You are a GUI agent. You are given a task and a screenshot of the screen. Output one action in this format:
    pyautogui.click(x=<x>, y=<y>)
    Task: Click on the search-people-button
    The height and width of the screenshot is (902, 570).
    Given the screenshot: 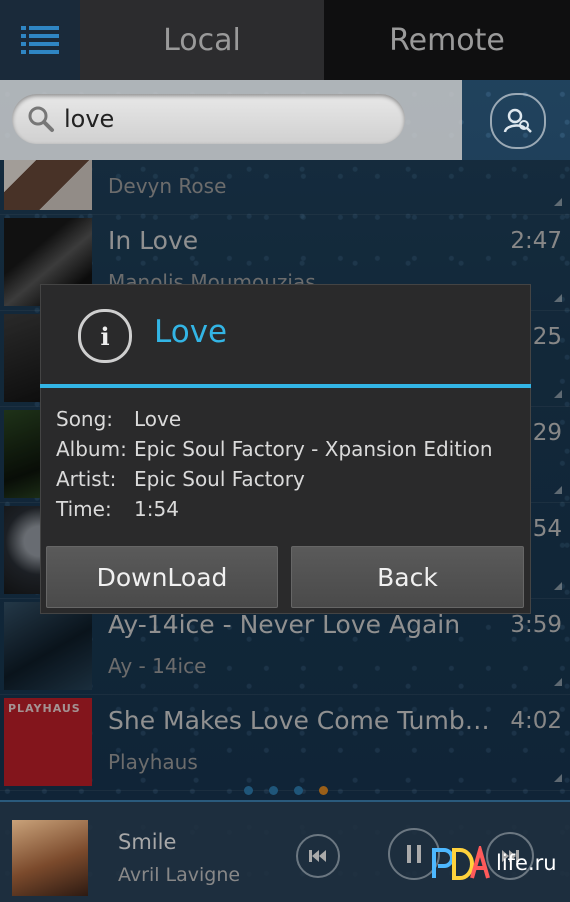 What is the action you would take?
    pyautogui.click(x=518, y=121)
    